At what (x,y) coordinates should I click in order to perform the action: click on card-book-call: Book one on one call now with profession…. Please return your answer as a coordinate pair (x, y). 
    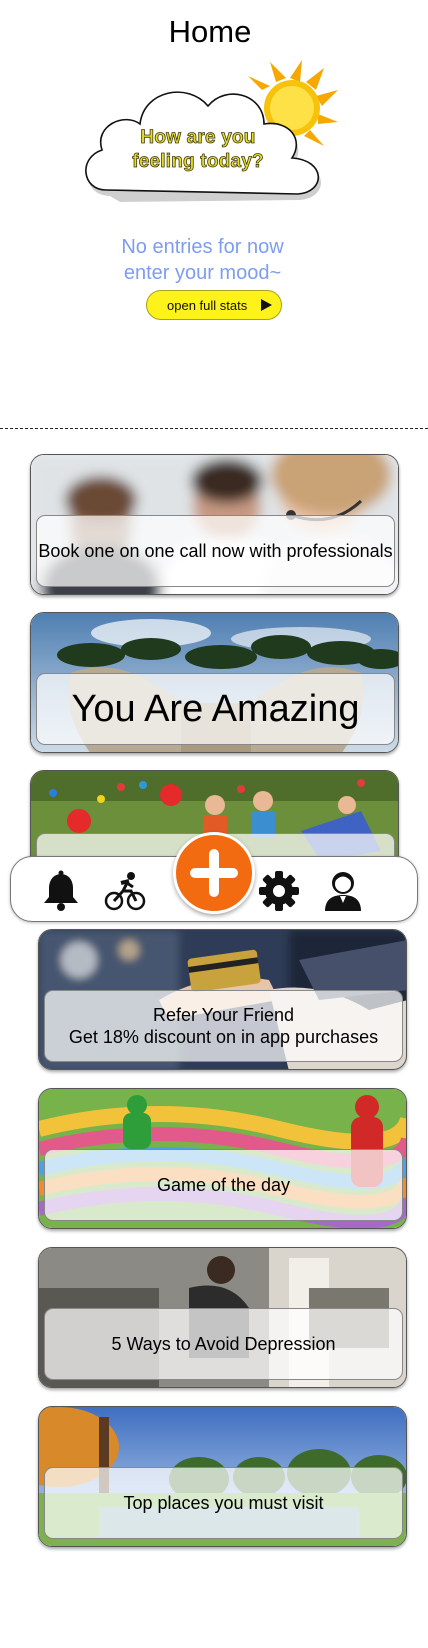
    Looking at the image, I should click on (214, 524).